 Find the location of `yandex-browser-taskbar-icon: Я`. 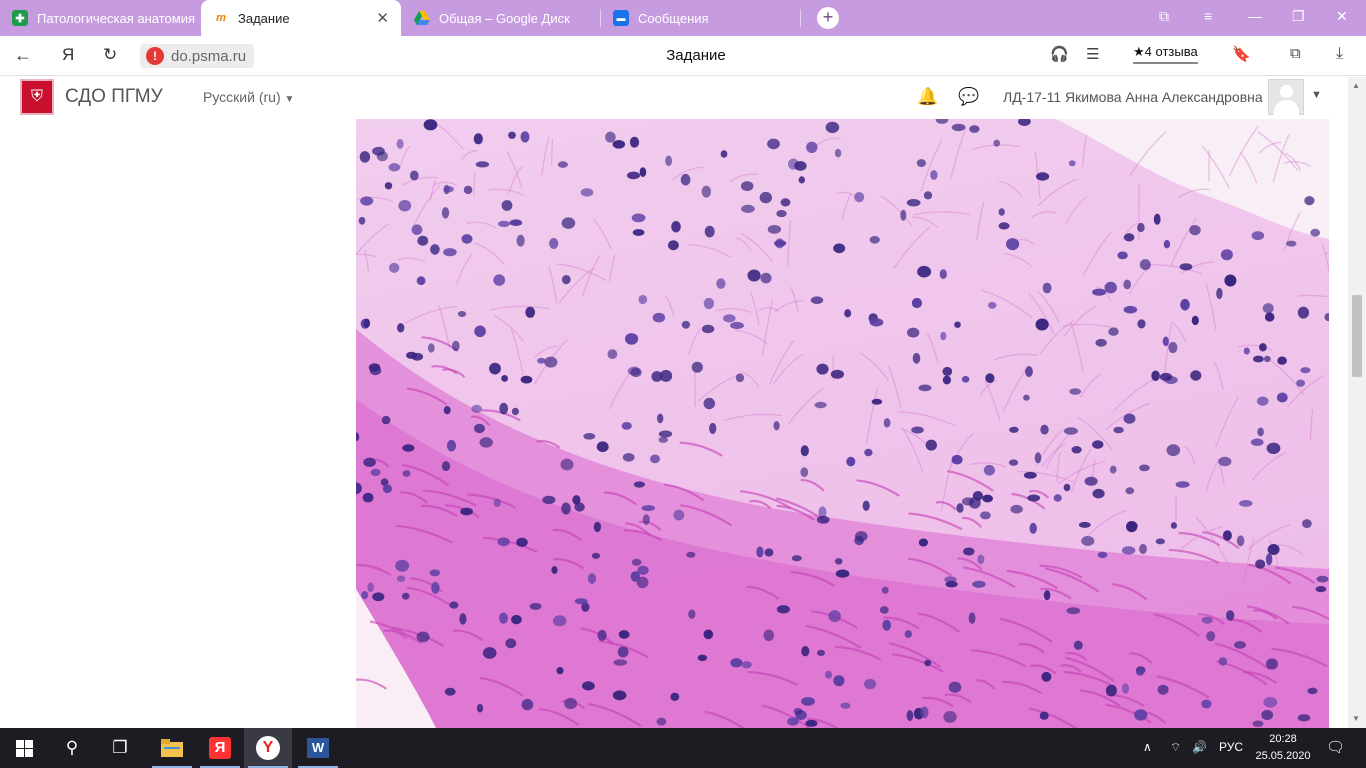

yandex-browser-taskbar-icon: Я is located at coordinates (220, 748).